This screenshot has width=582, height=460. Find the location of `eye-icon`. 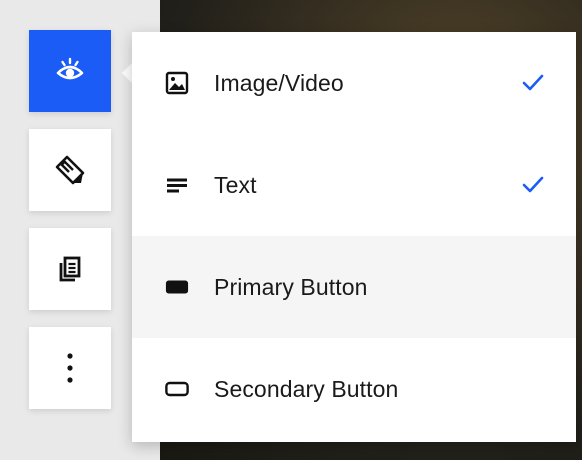

eye-icon is located at coordinates (70, 71).